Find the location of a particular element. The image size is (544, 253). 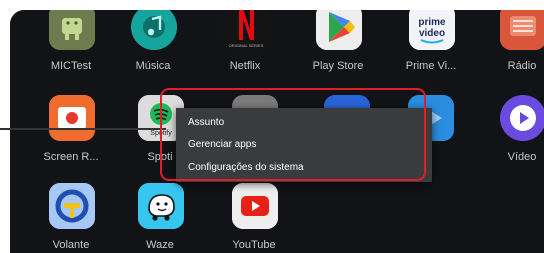

app-volante: Volante is located at coordinates (71, 218).